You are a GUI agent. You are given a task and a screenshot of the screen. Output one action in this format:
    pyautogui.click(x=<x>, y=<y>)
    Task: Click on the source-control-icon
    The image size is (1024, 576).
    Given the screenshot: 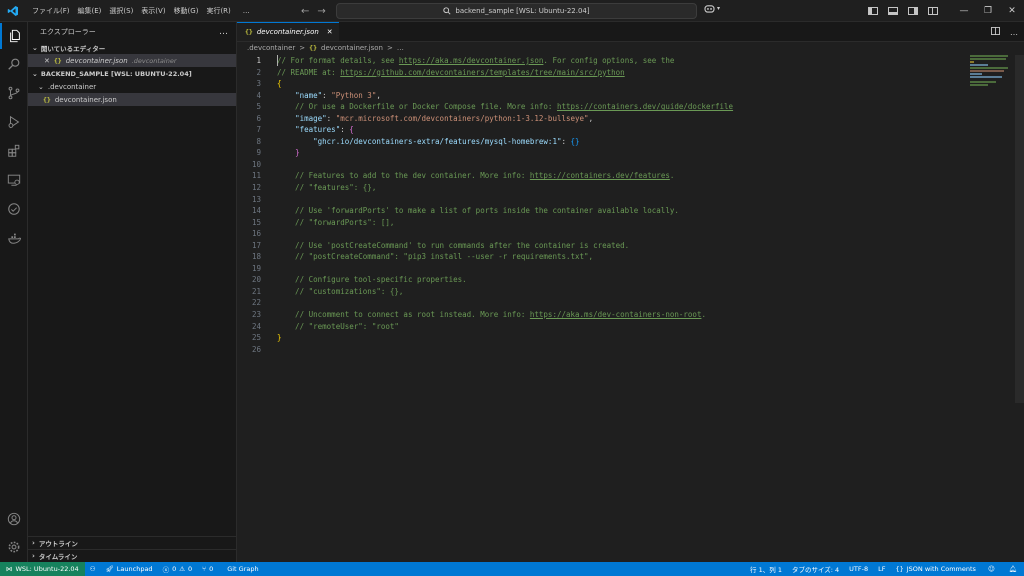 What is the action you would take?
    pyautogui.click(x=14, y=93)
    